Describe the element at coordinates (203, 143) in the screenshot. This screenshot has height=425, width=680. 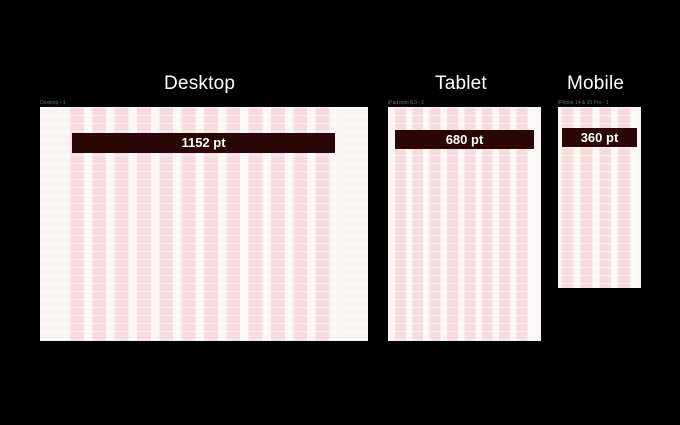
I see `desktop-width-bar: 1152 pt` at that location.